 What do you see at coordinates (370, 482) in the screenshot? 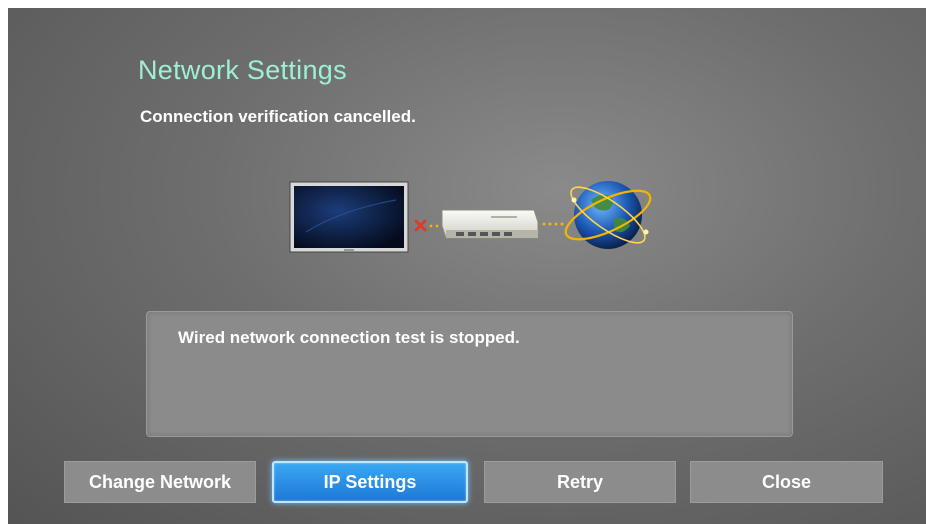
I see `ip-settings-button: IP Settings` at bounding box center [370, 482].